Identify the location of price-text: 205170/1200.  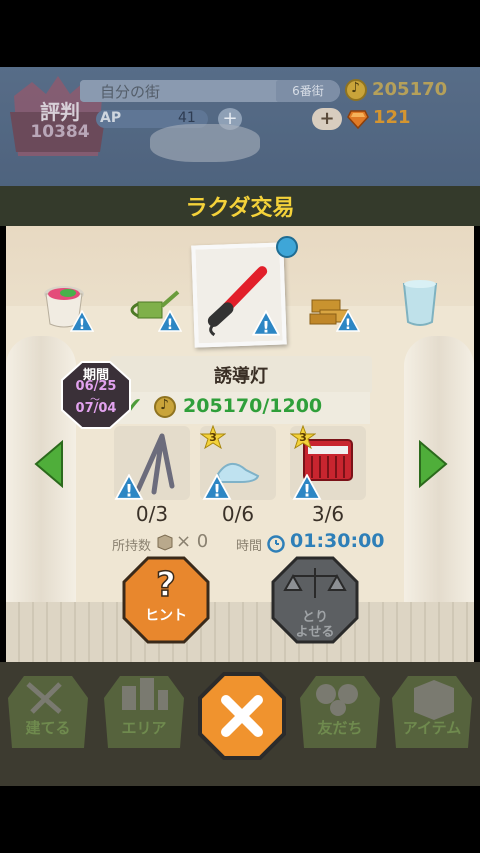
(253, 406).